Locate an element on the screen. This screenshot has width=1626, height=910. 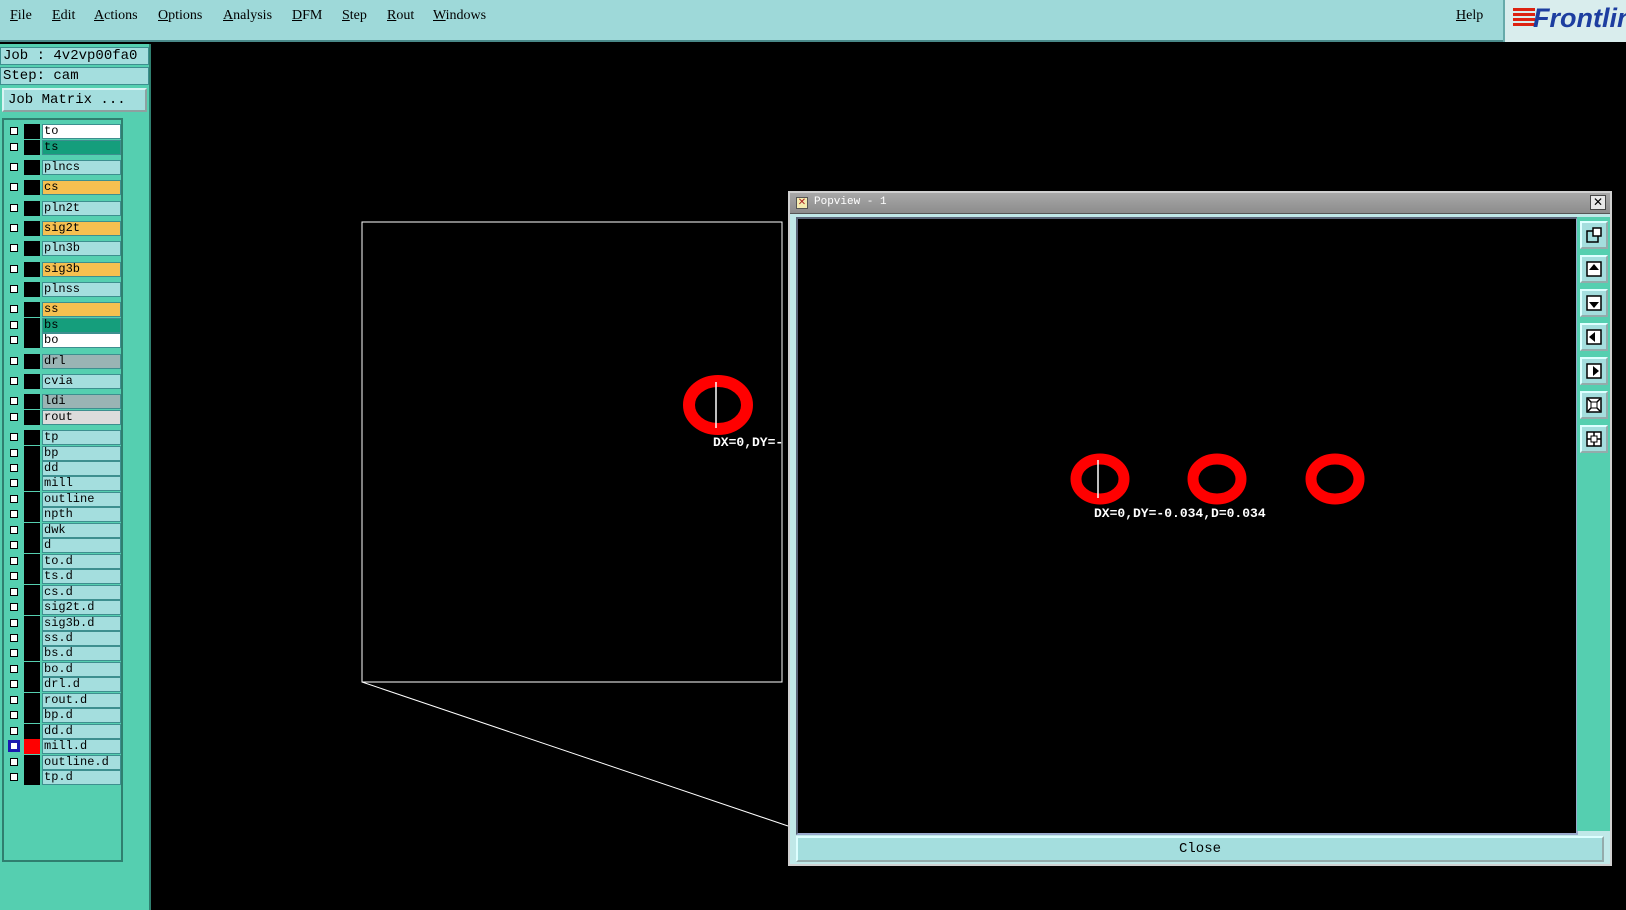
layer-row: tp.d is located at coordinates (63, 777).